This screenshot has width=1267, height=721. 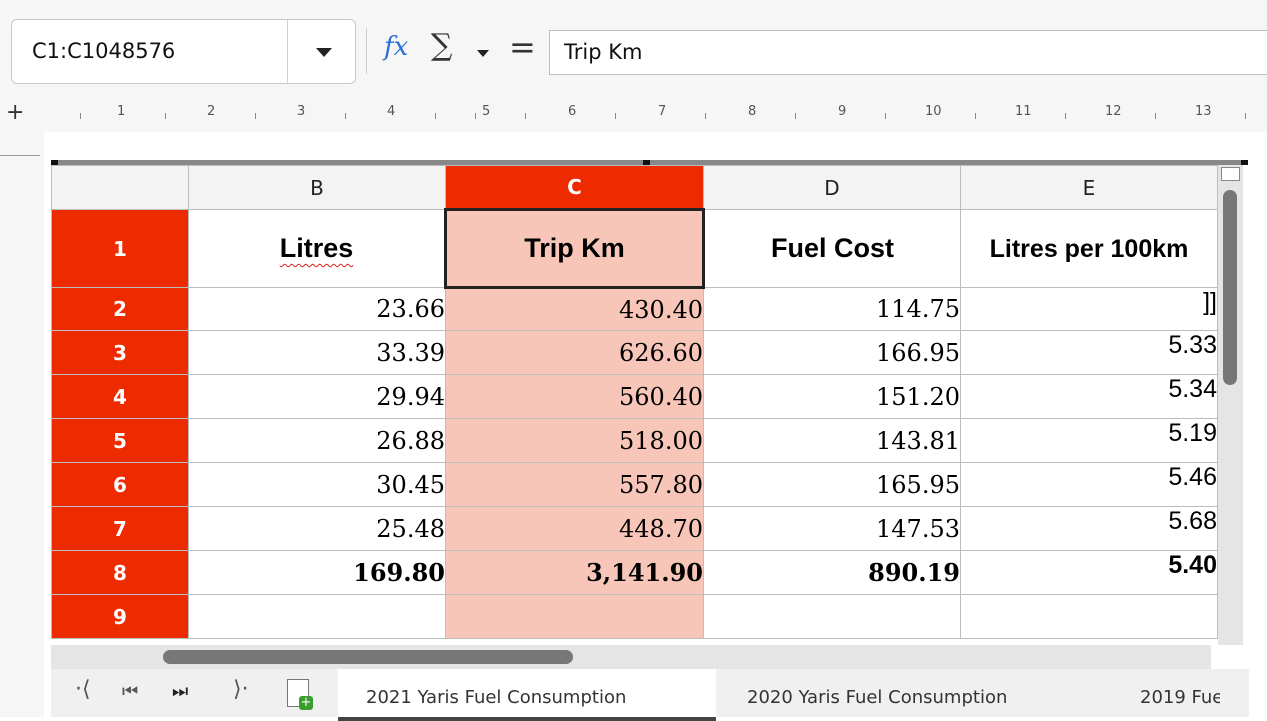 I want to click on cell-litres-per-100km: 5.68, so click(x=1089, y=528).